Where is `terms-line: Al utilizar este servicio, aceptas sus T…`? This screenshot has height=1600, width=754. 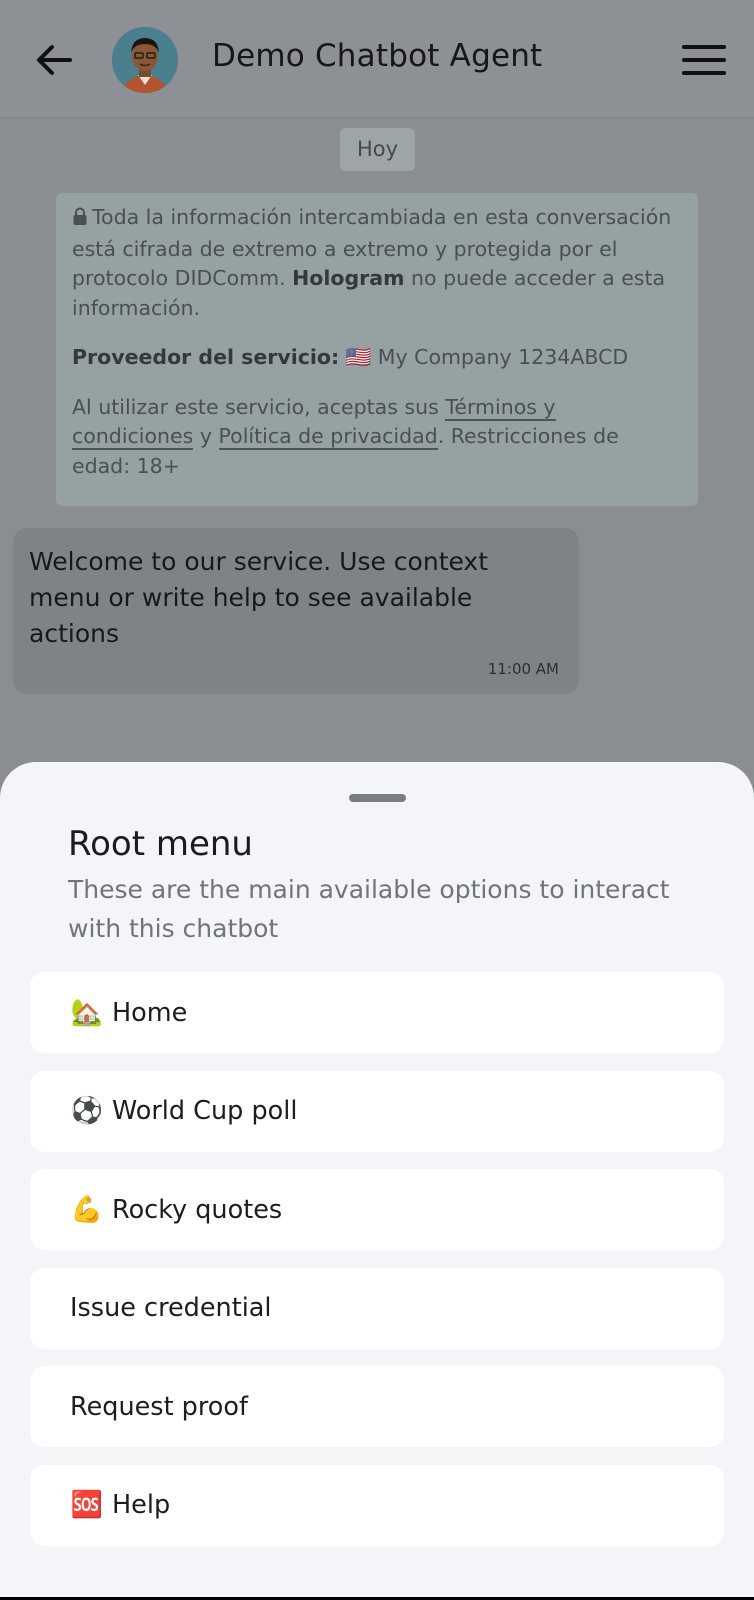 terms-line: Al utilizar este servicio, aceptas sus T… is located at coordinates (345, 436).